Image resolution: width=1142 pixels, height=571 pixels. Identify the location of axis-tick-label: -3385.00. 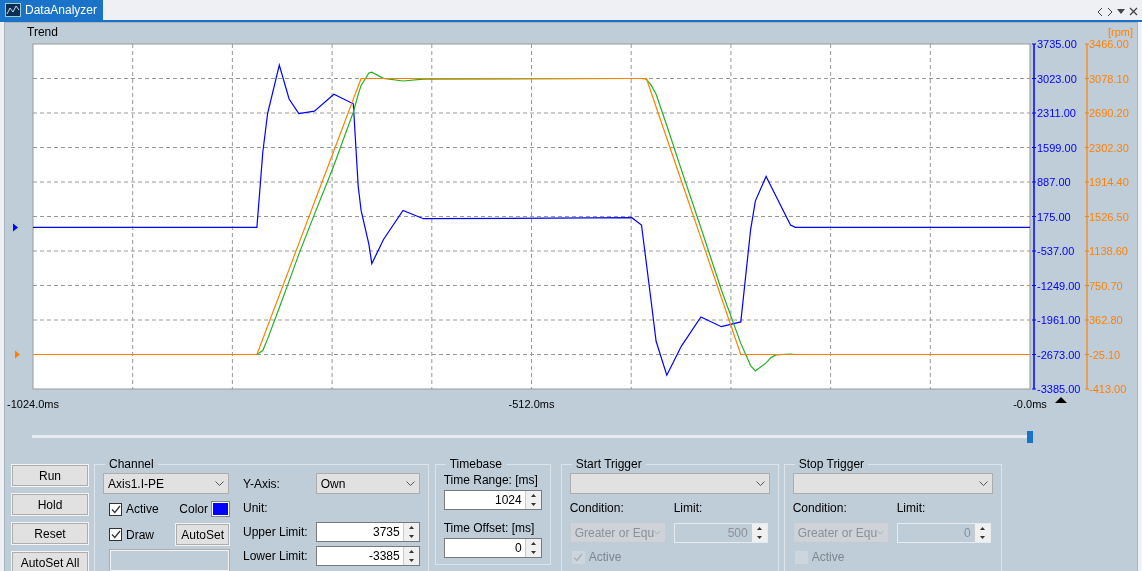
(1059, 389).